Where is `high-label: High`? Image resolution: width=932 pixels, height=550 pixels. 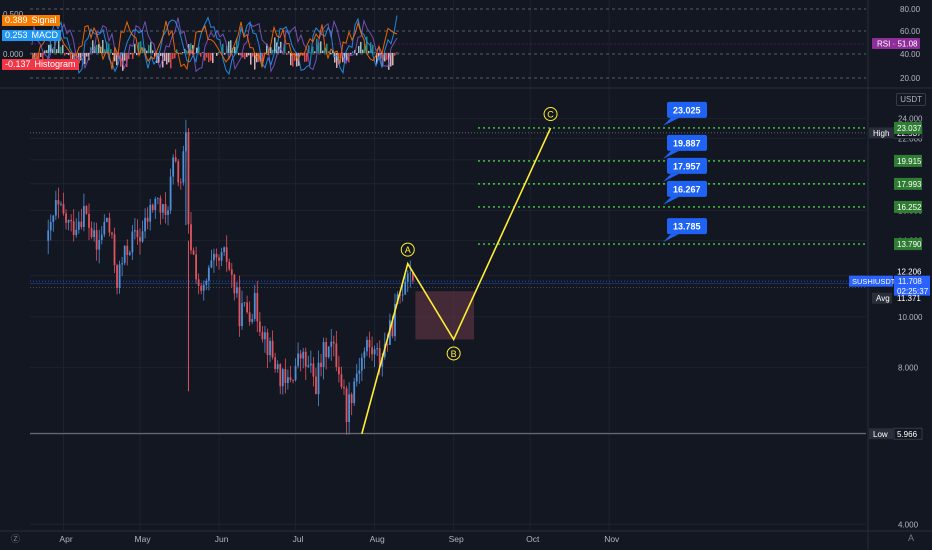
high-label: High is located at coordinates (881, 133).